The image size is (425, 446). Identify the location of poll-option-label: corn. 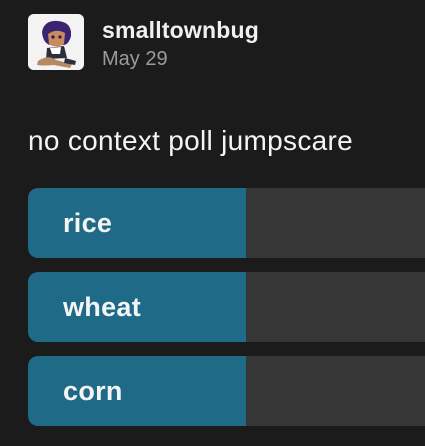
(93, 390).